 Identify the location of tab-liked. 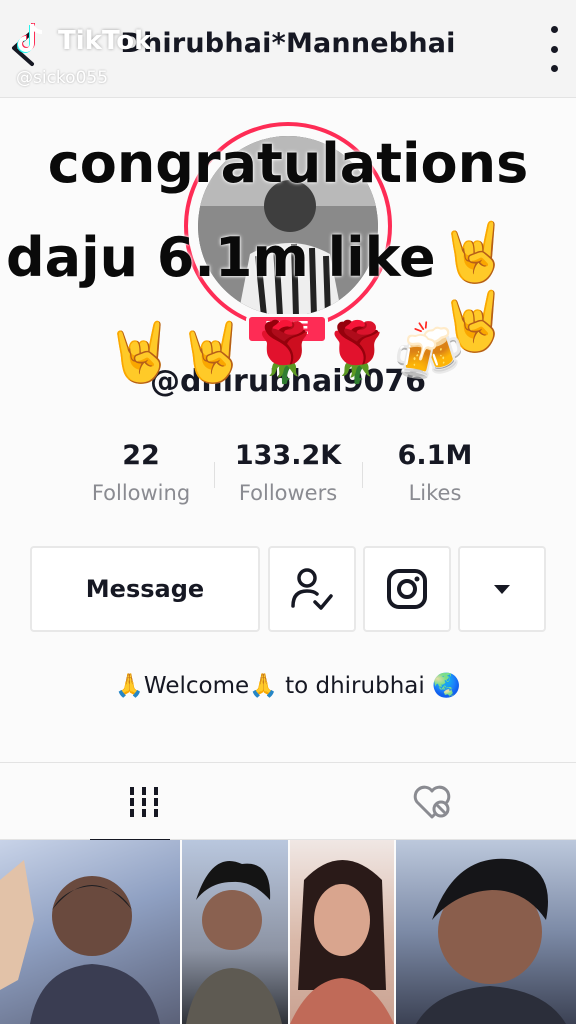
(432, 802).